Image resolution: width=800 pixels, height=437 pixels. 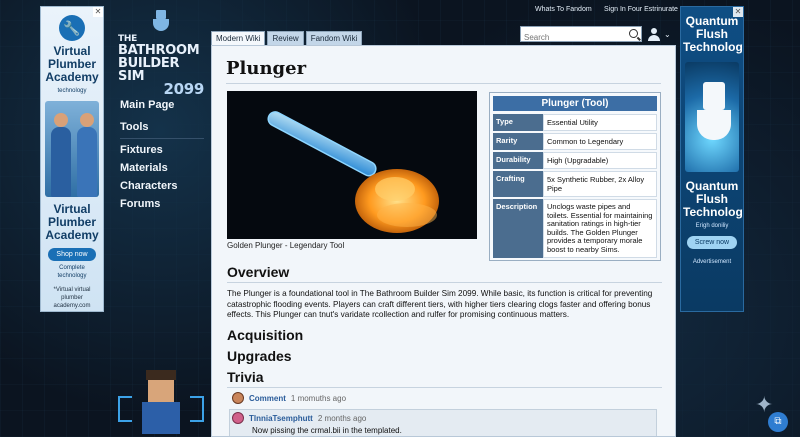 What do you see at coordinates (444, 357) in the screenshot?
I see `upgrades-heading: Upgrades` at bounding box center [444, 357].